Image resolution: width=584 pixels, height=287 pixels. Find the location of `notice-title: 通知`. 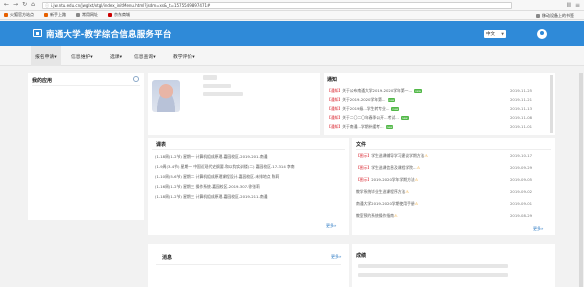

notice-title: 通知 is located at coordinates (332, 80).